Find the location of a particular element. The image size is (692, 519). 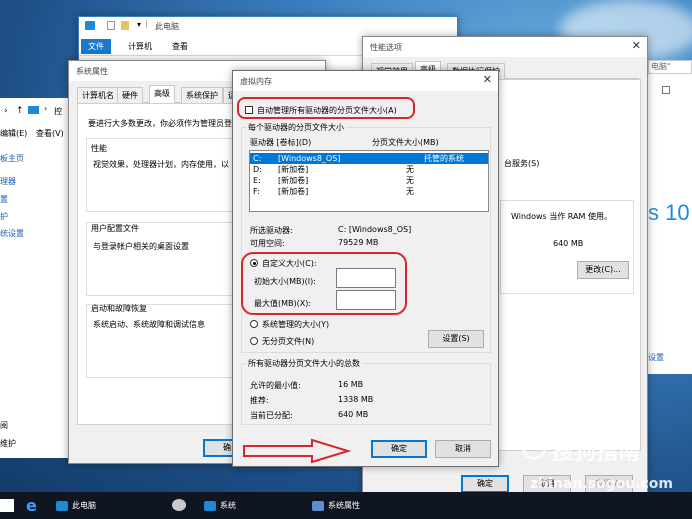

allocated-value: 640 MB is located at coordinates (353, 414).